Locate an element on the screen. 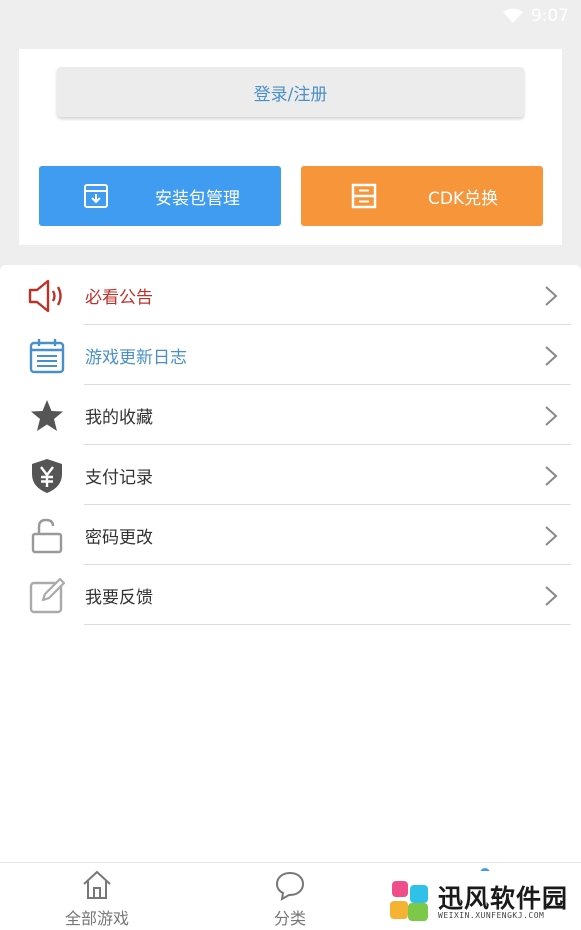  menu-item-label: 密码更改 is located at coordinates (119, 537).